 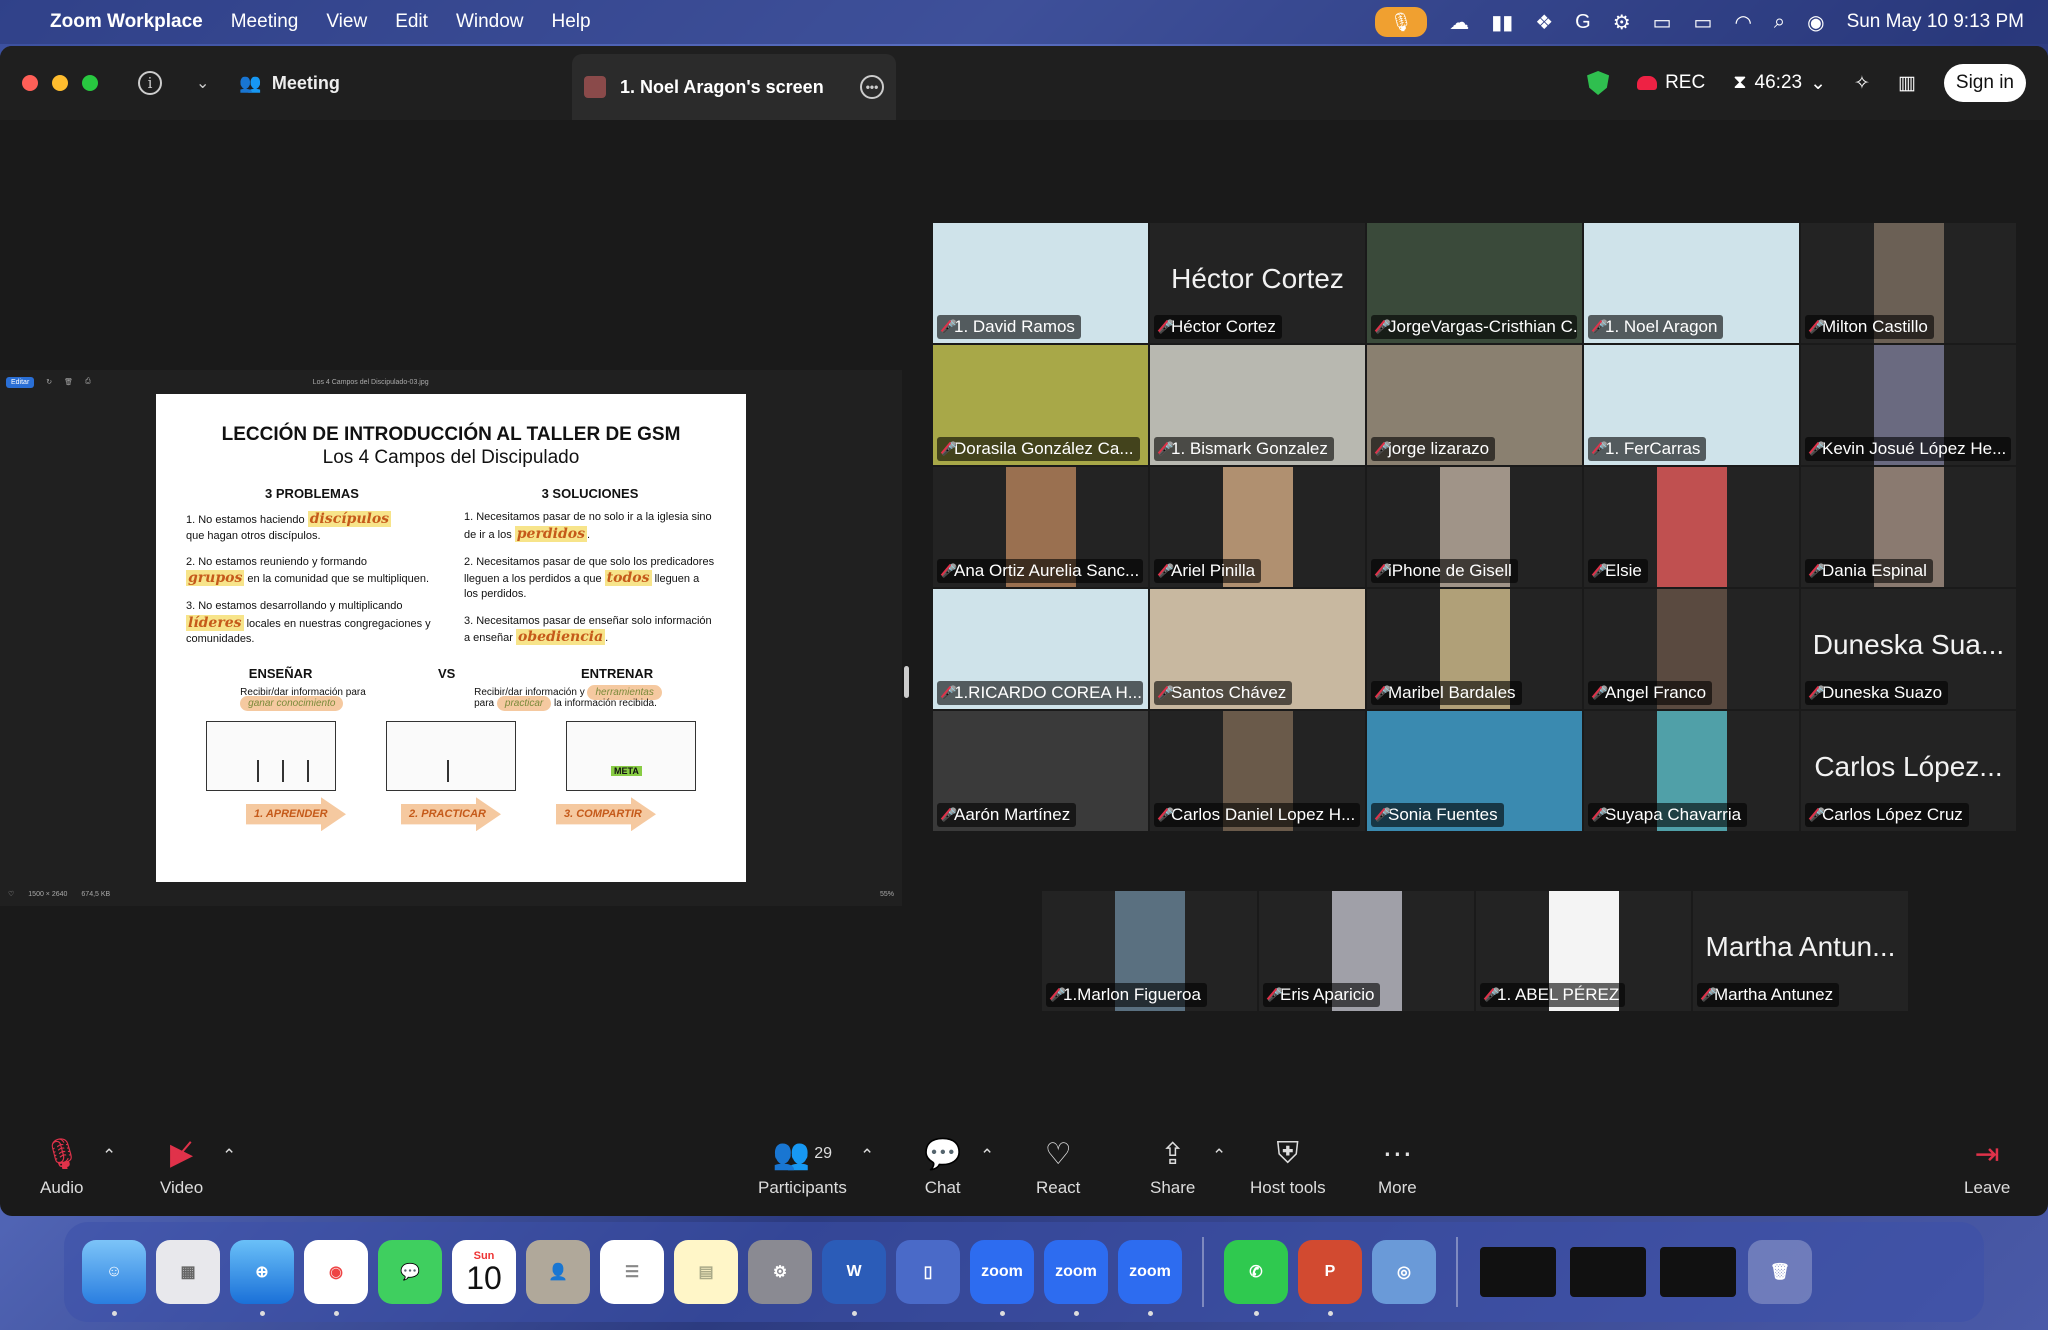 What do you see at coordinates (1598, 83) in the screenshot?
I see `encryption-shield-icon` at bounding box center [1598, 83].